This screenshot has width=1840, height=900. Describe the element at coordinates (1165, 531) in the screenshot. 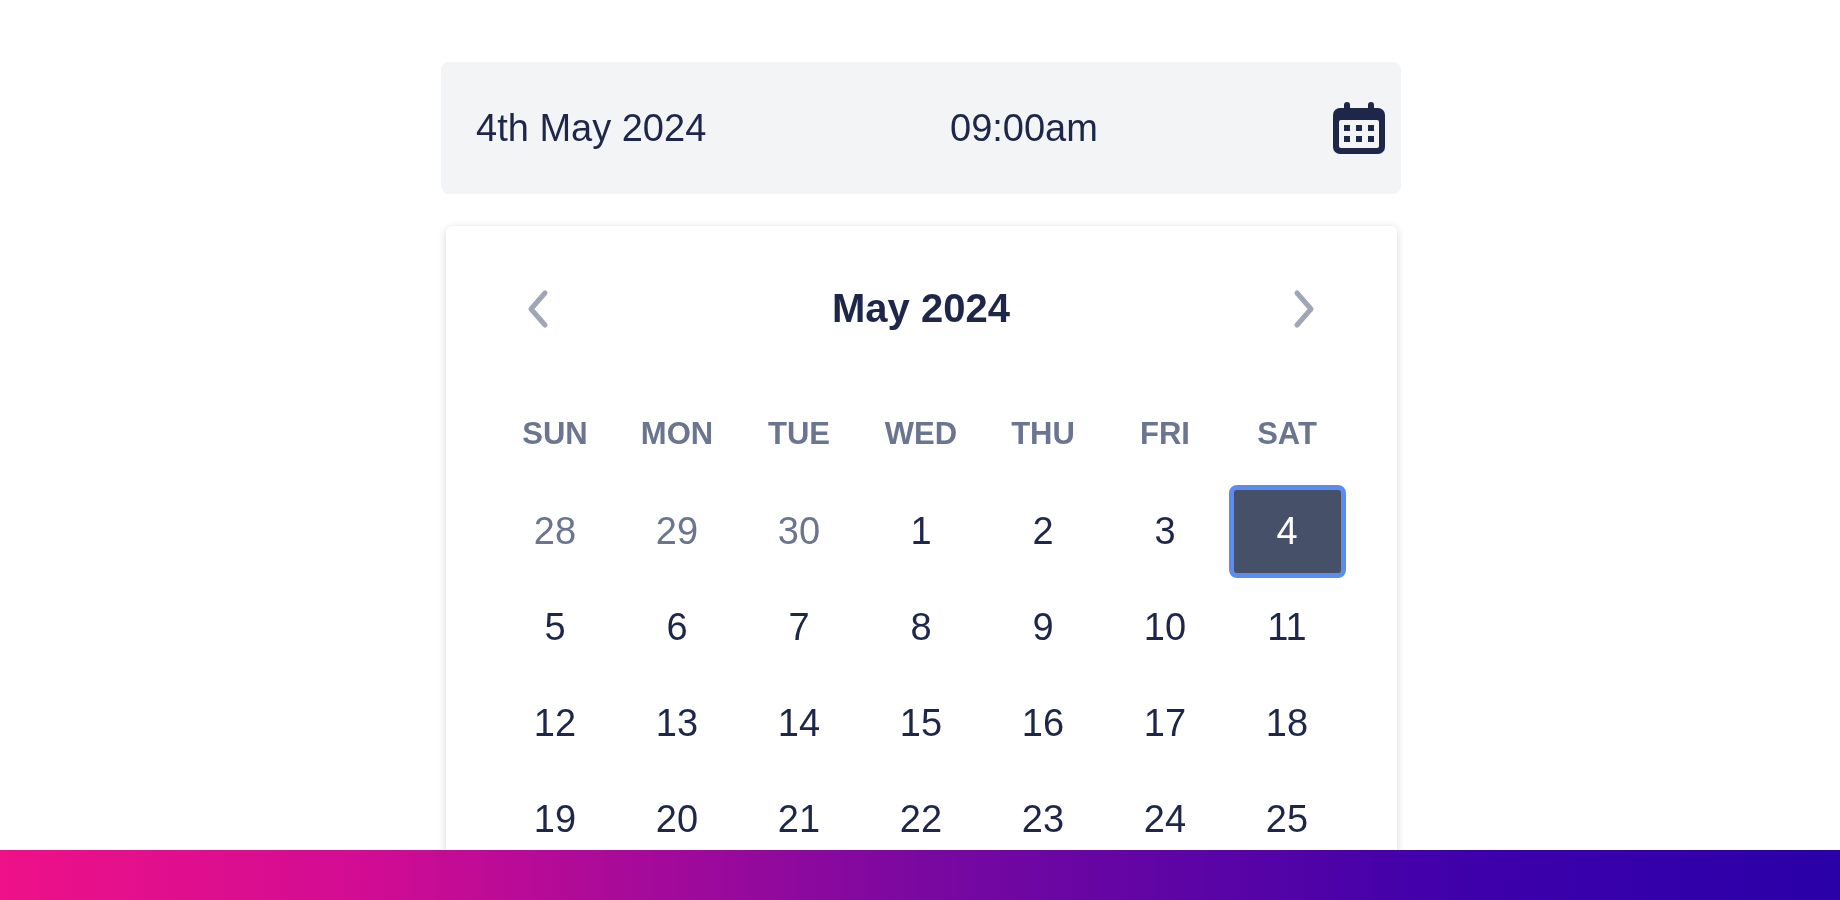

I see `day-cell: 3` at that location.